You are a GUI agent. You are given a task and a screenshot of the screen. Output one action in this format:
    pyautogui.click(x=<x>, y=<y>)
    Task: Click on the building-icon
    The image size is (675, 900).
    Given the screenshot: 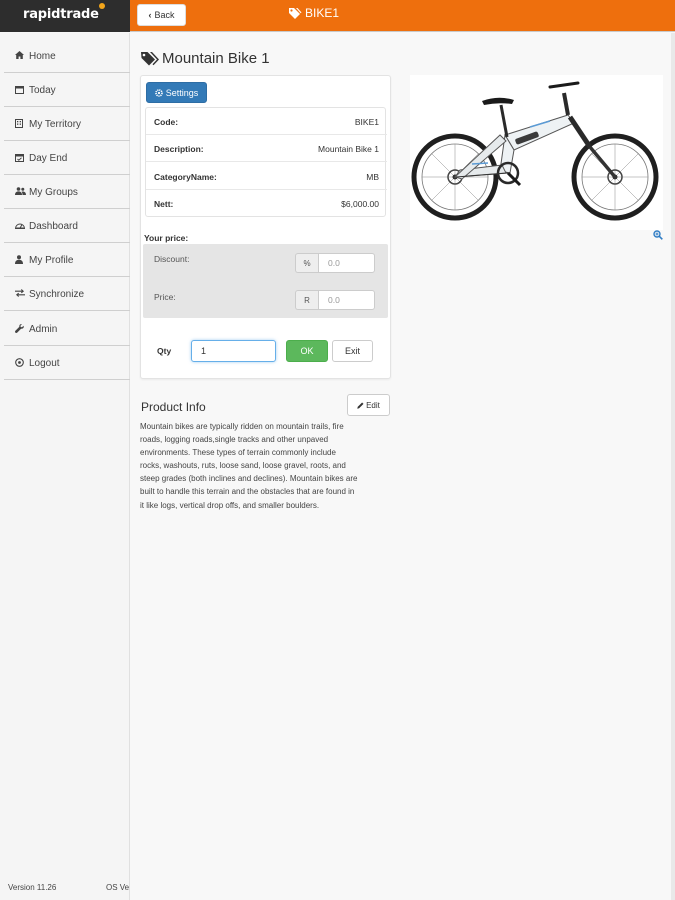 What is the action you would take?
    pyautogui.click(x=22, y=124)
    